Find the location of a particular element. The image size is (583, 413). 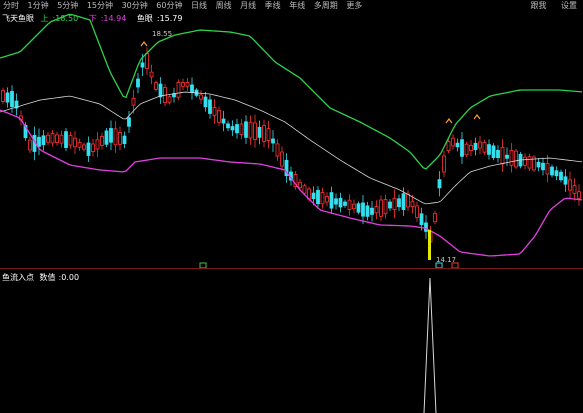

sub-chart-legend: 鱼流入点 数值:0.00 is located at coordinates (41, 277).